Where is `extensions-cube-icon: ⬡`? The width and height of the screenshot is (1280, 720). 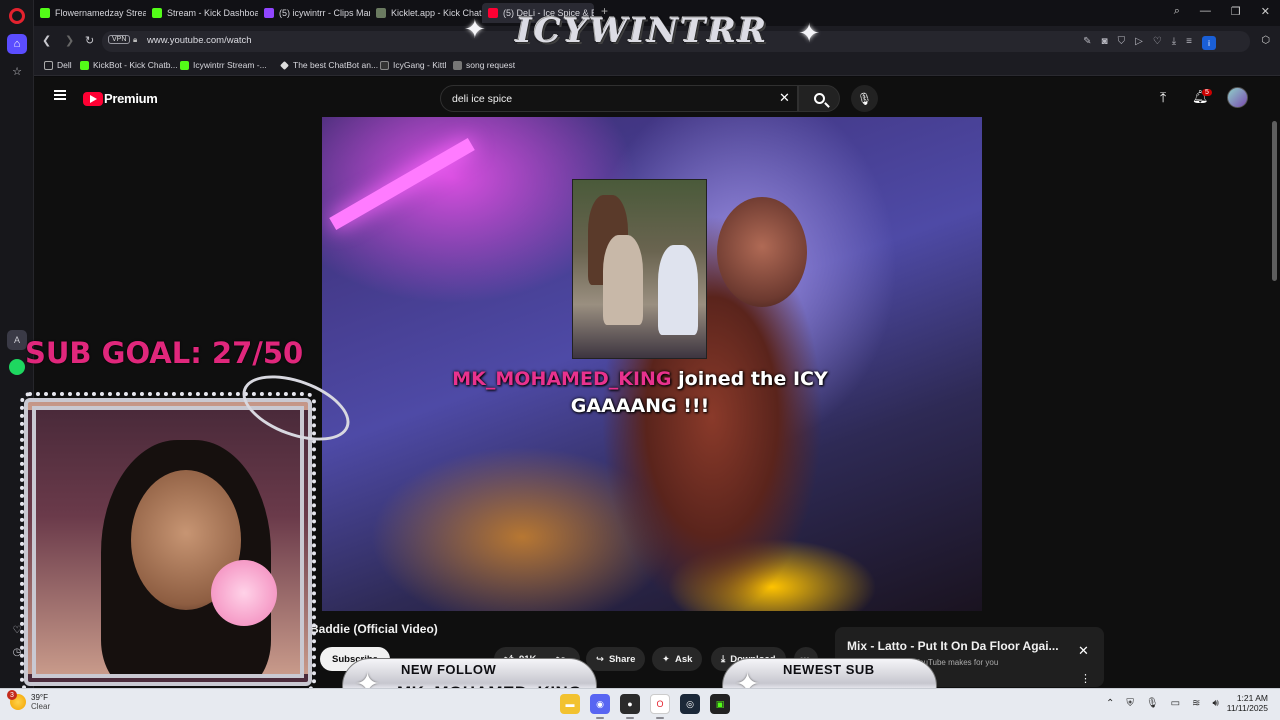
extensions-cube-icon: ⬡ is located at coordinates (1265, 40).